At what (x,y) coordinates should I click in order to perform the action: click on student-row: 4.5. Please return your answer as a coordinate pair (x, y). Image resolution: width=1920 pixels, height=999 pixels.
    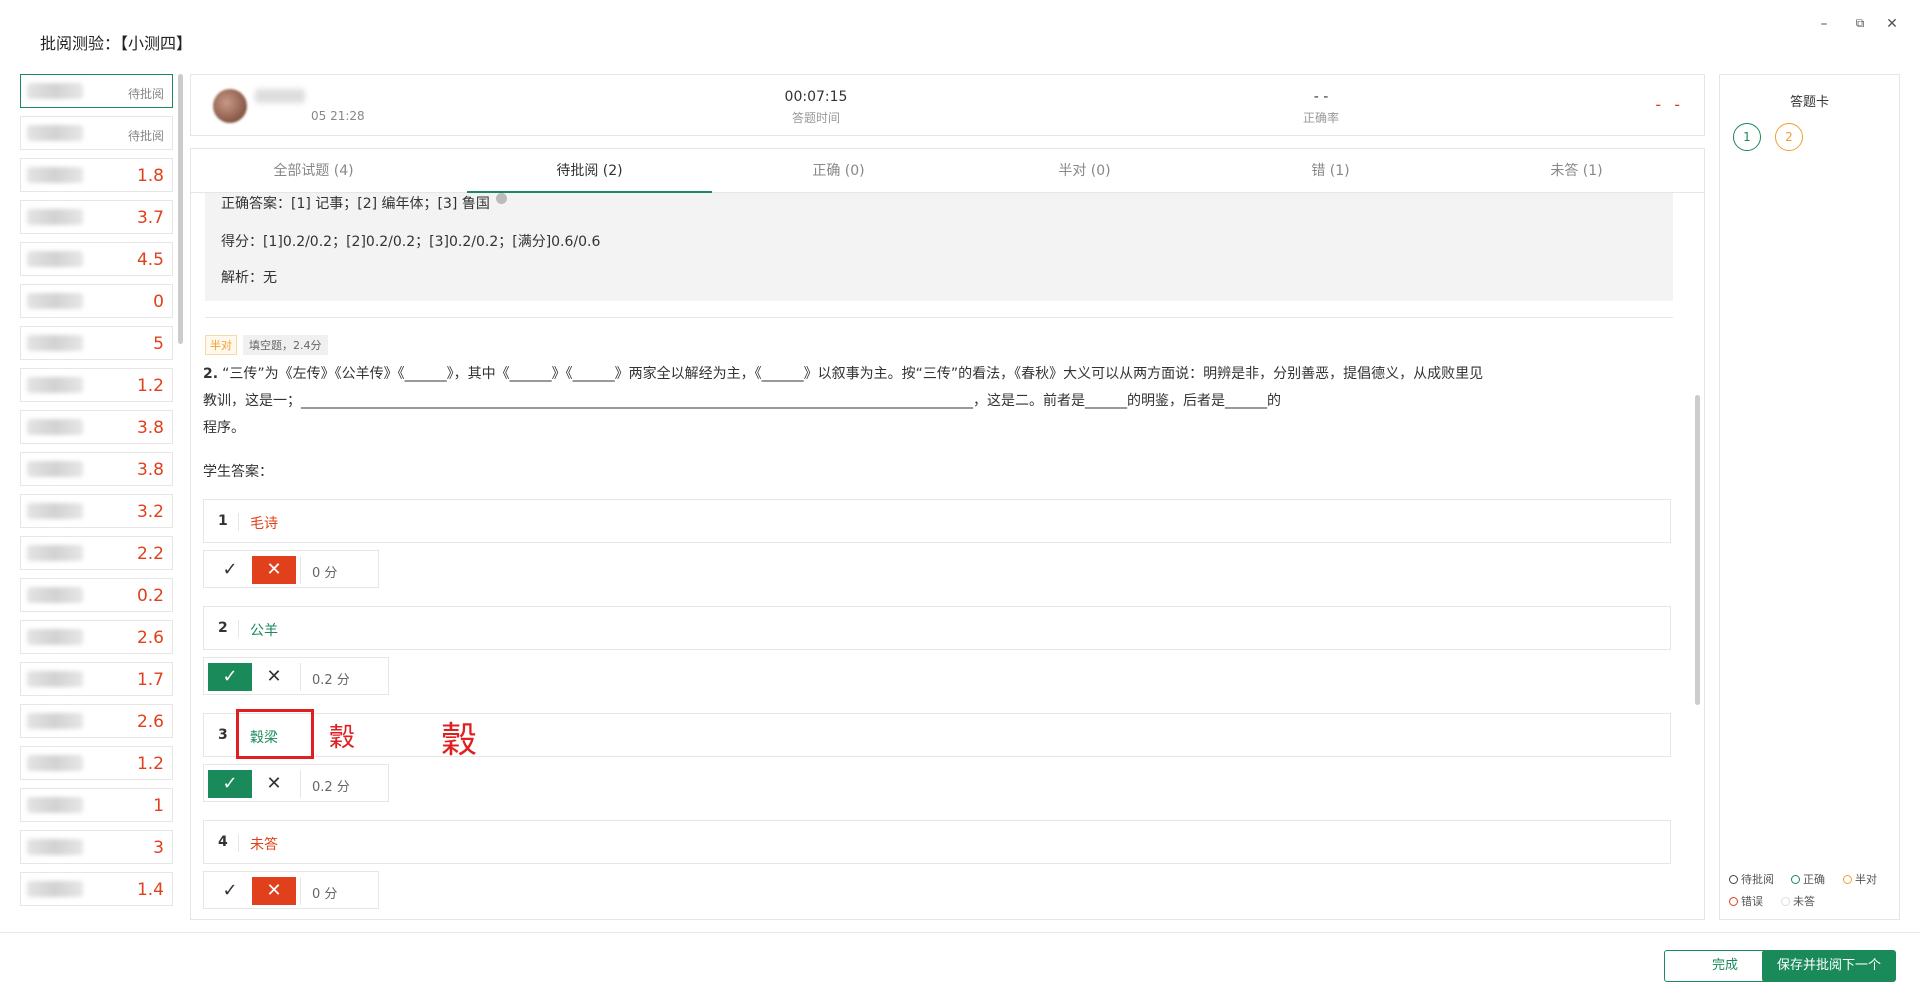
    Looking at the image, I should click on (96, 259).